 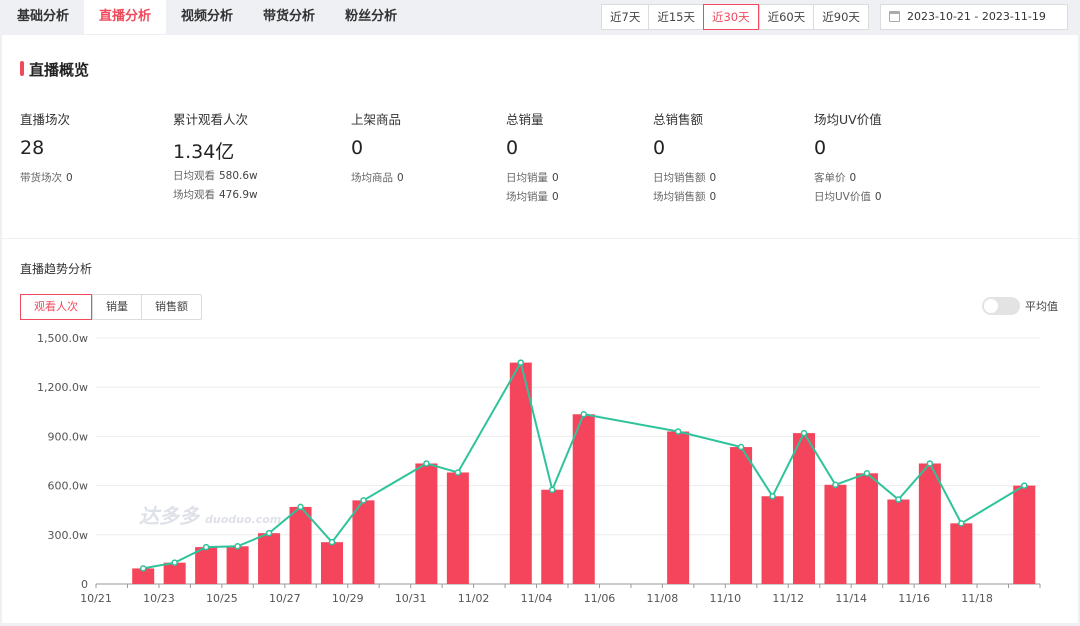 I want to click on y-tick-label: 300.0w, so click(x=68, y=535).